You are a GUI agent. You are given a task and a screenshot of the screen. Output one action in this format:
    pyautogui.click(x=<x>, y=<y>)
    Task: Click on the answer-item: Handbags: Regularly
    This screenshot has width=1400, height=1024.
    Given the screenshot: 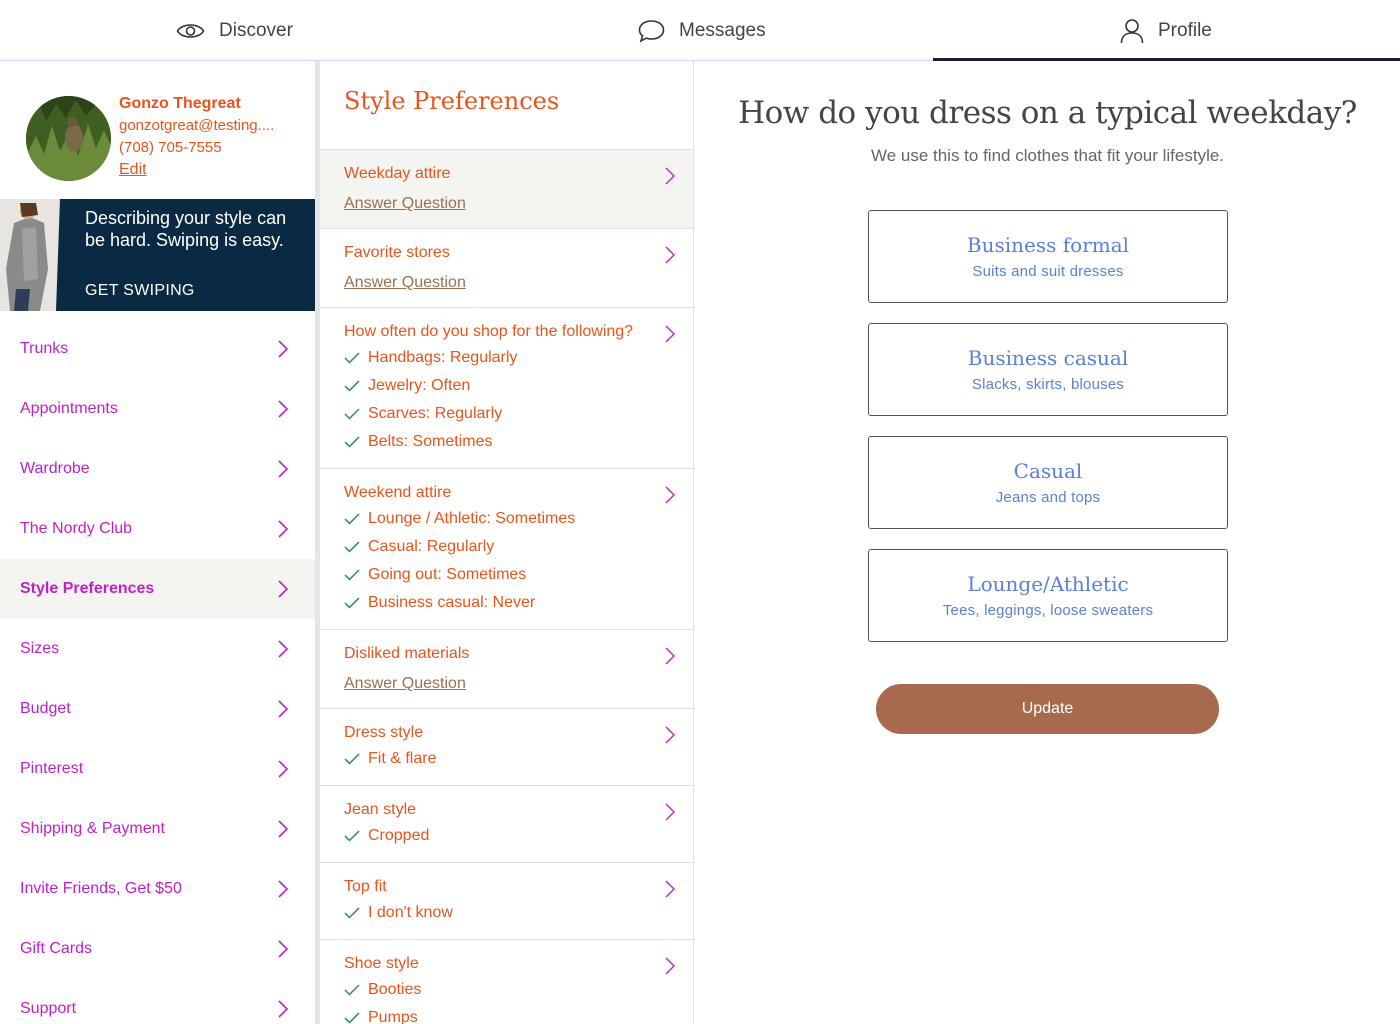 What is the action you would take?
    pyautogui.click(x=507, y=358)
    